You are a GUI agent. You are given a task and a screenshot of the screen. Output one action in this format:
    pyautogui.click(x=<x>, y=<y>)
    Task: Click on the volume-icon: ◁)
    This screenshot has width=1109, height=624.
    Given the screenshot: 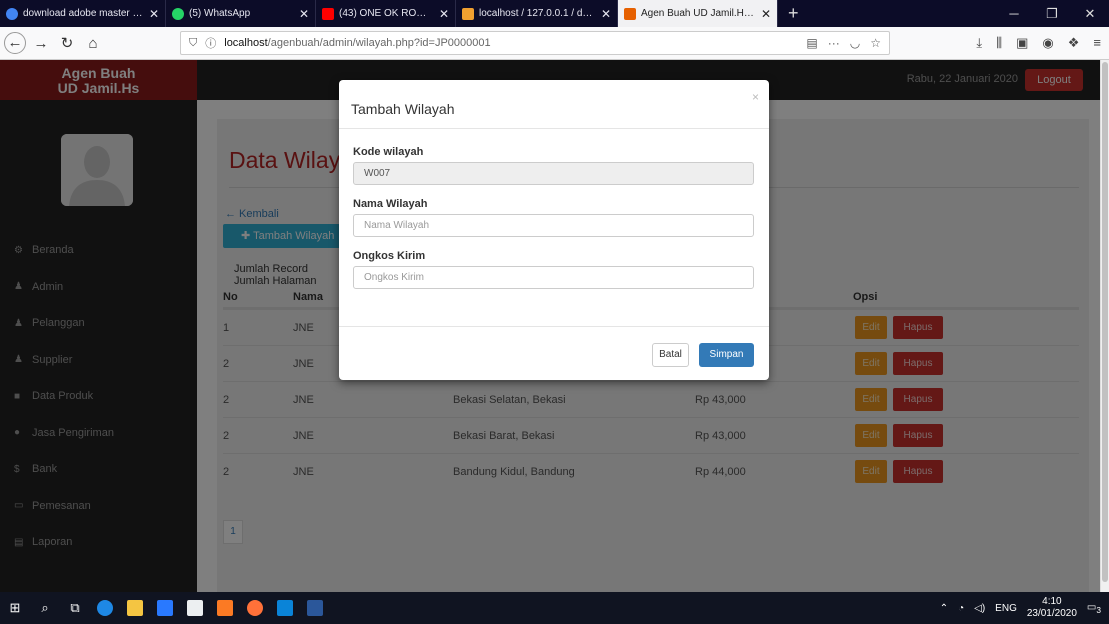 What is the action you would take?
    pyautogui.click(x=979, y=608)
    